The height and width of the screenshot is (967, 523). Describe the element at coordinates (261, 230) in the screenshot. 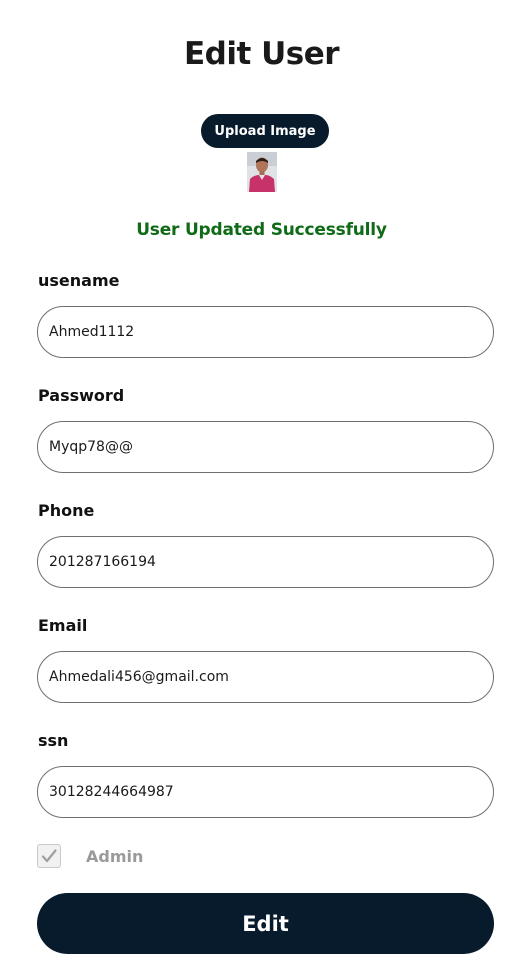

I see `status-message: User Updated Successfully` at that location.